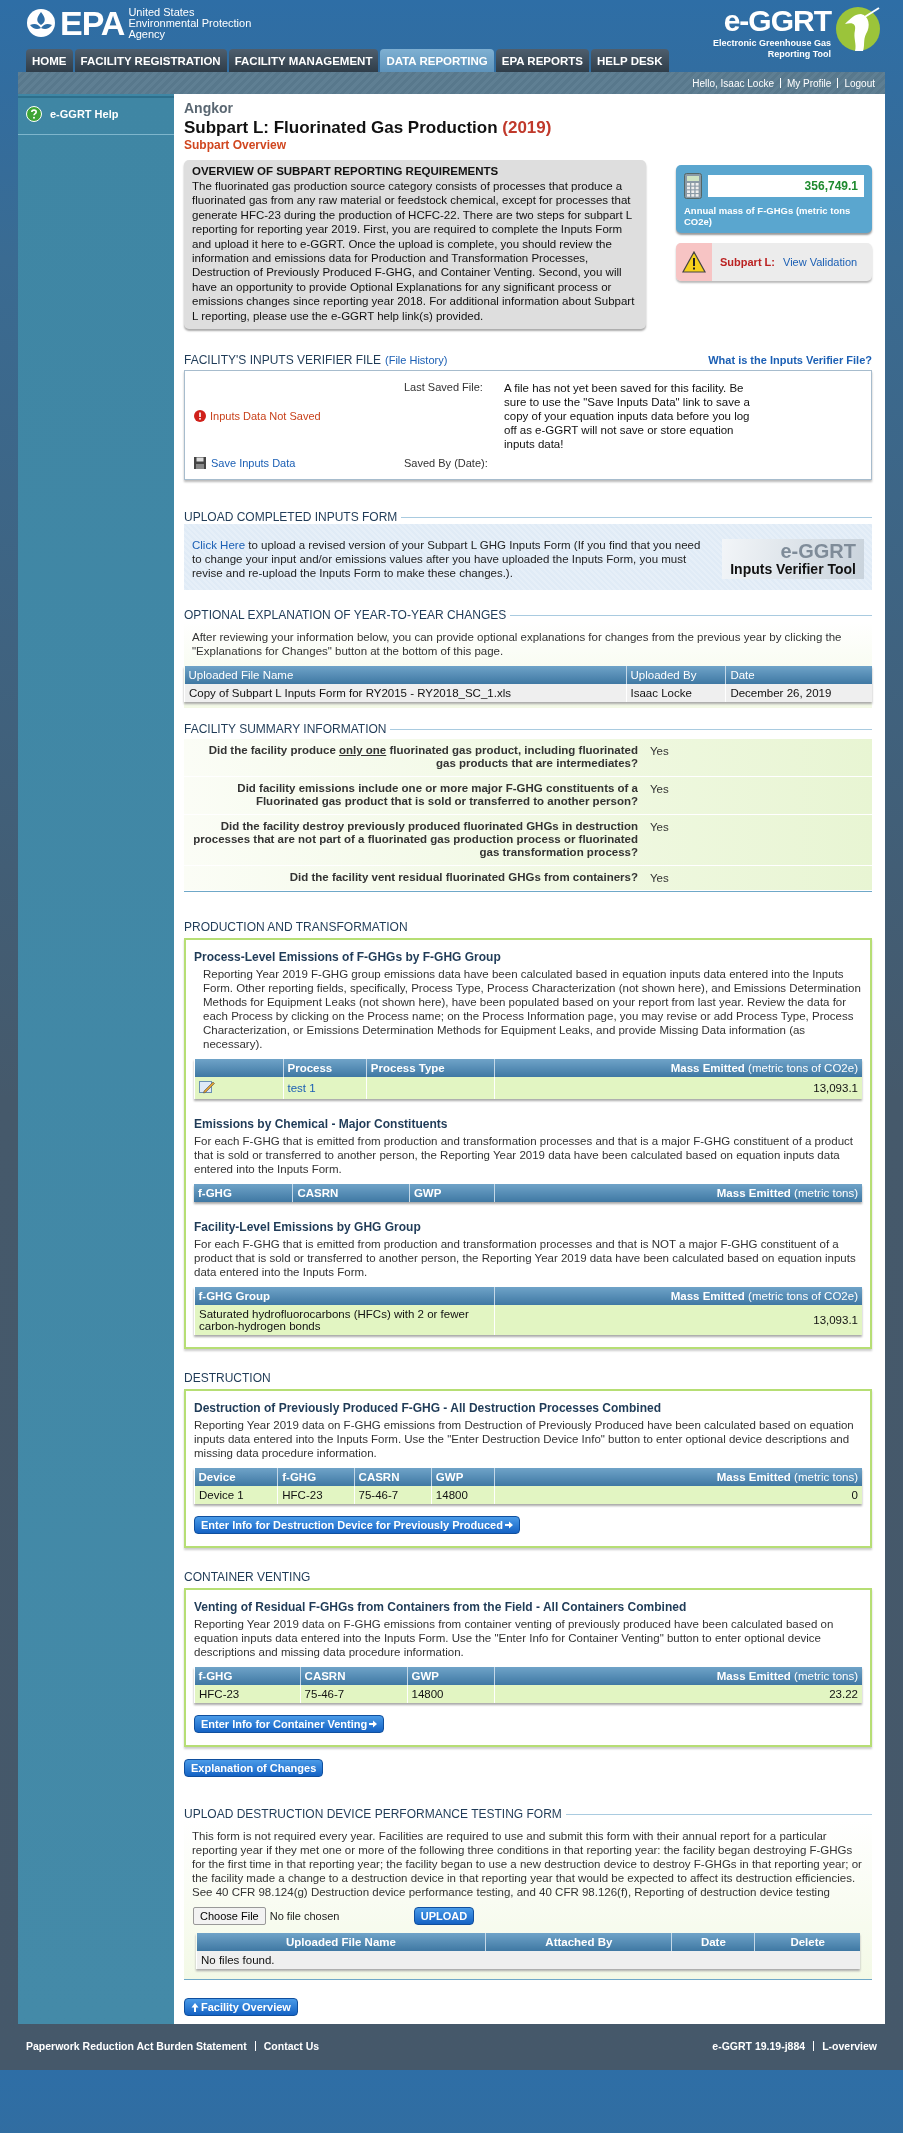 This screenshot has width=903, height=2133. What do you see at coordinates (248, 1577) in the screenshot?
I see `section-heading: CONTAINER VENTING` at bounding box center [248, 1577].